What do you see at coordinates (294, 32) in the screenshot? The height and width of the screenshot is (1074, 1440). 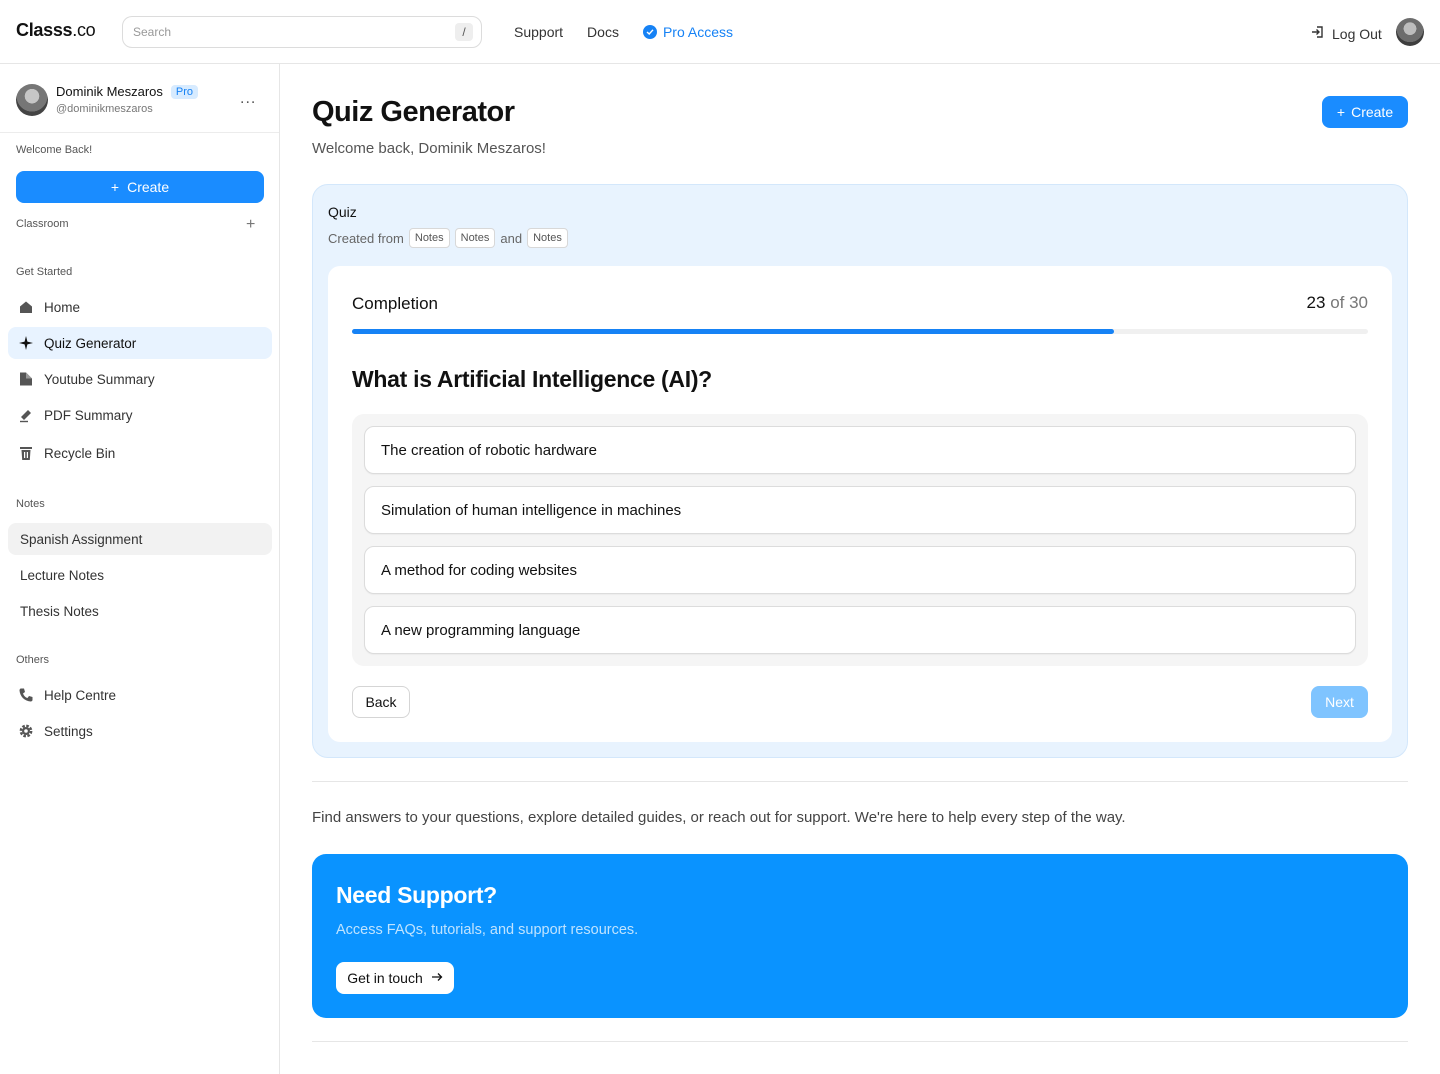 I see `search-input` at bounding box center [294, 32].